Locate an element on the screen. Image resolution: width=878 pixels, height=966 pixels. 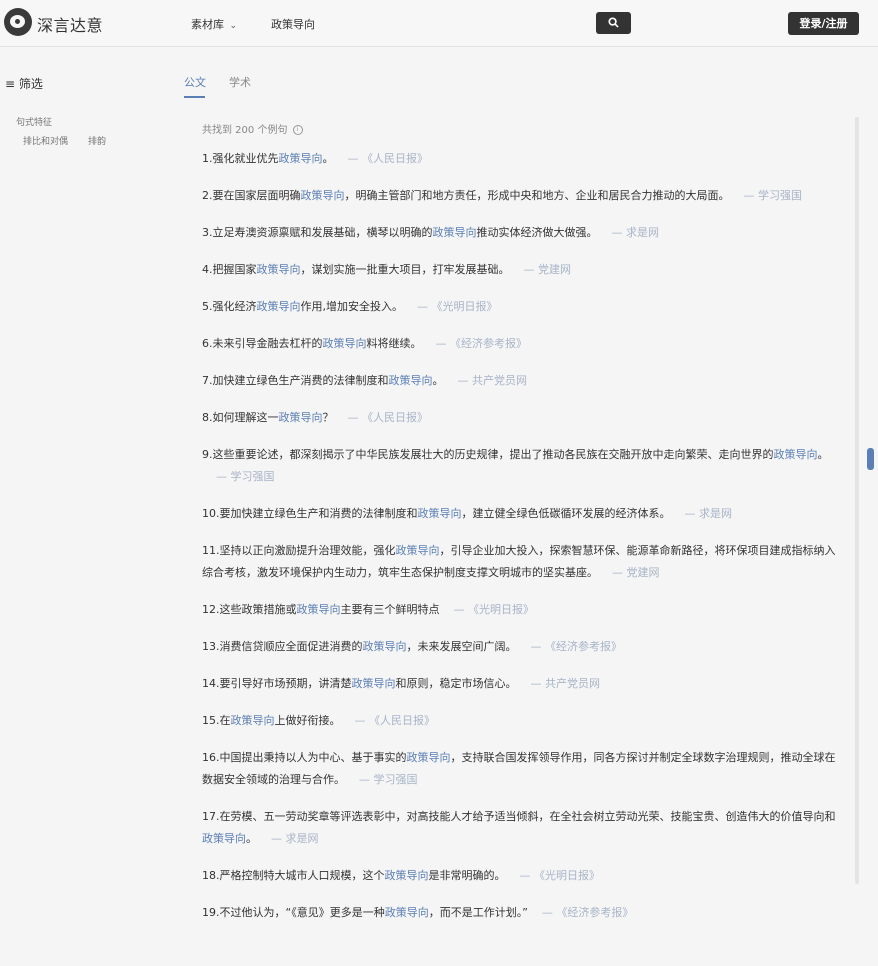
nav-library-label: 素材库 is located at coordinates (207, 24).